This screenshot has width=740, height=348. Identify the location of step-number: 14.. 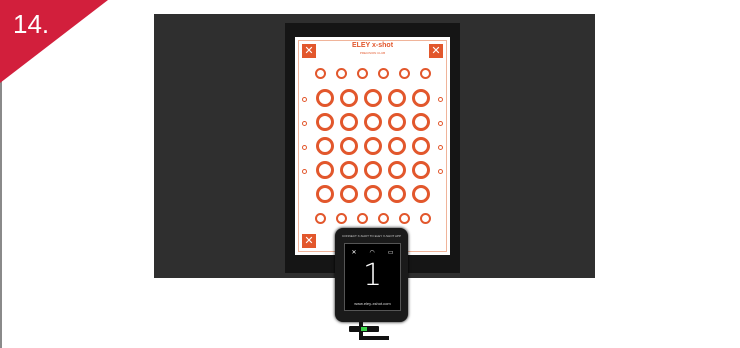
(31, 24).